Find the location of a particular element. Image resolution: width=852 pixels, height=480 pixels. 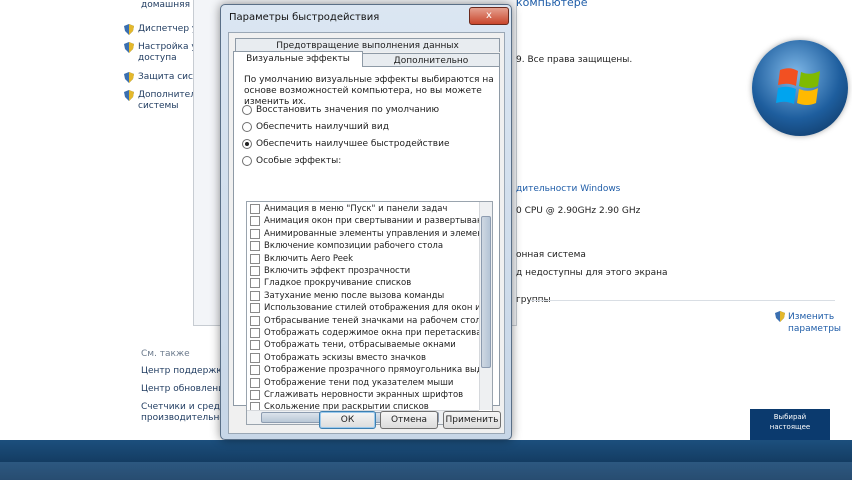

effect-checkbox-item: Отображение тени под указателем мыши is located at coordinates (352, 382).